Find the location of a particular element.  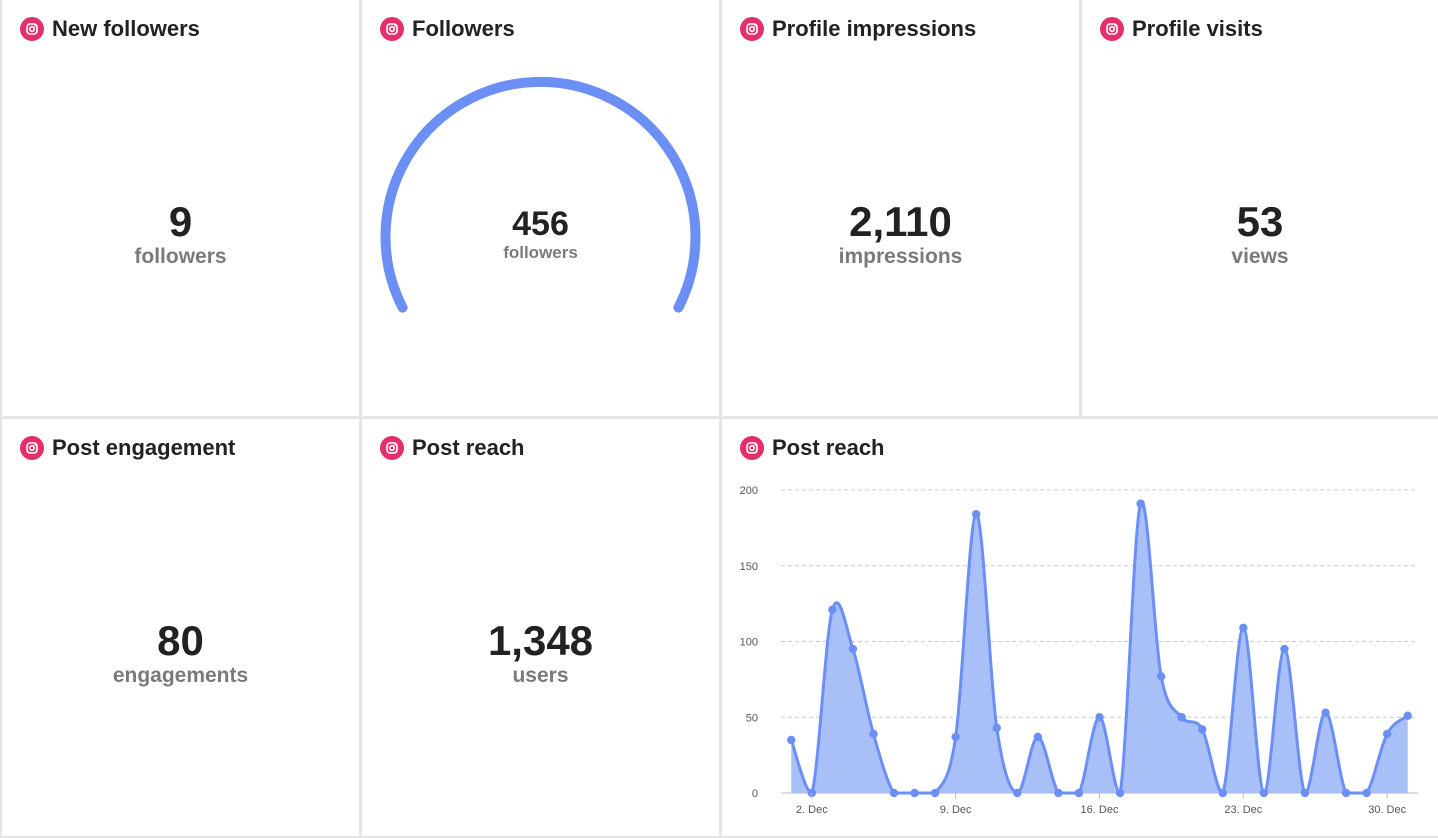

profile-impressions-card: Profile impressions 2,110 impressions is located at coordinates (900, 208).